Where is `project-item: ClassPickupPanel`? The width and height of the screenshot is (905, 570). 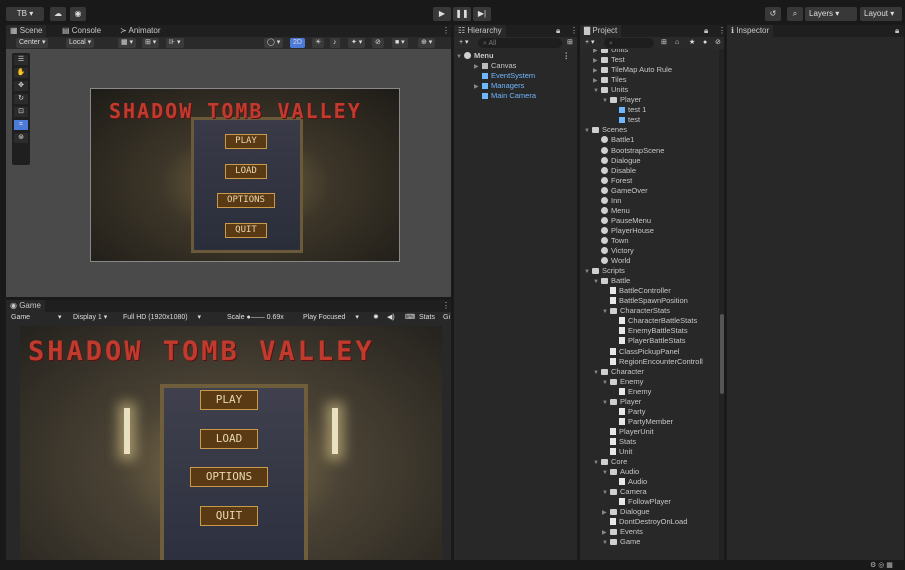
project-item: ClassPickupPanel is located at coordinates (640, 352).